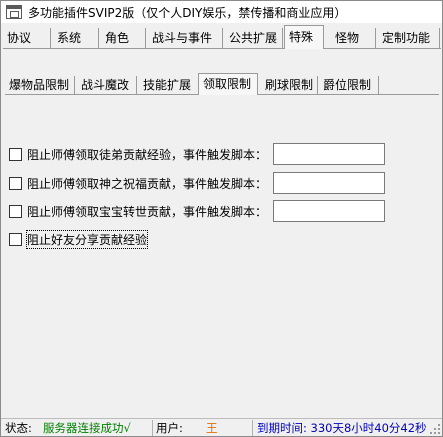 Image resolution: width=443 pixels, height=437 pixels. I want to click on tab-special: 特殊, so click(304, 37).